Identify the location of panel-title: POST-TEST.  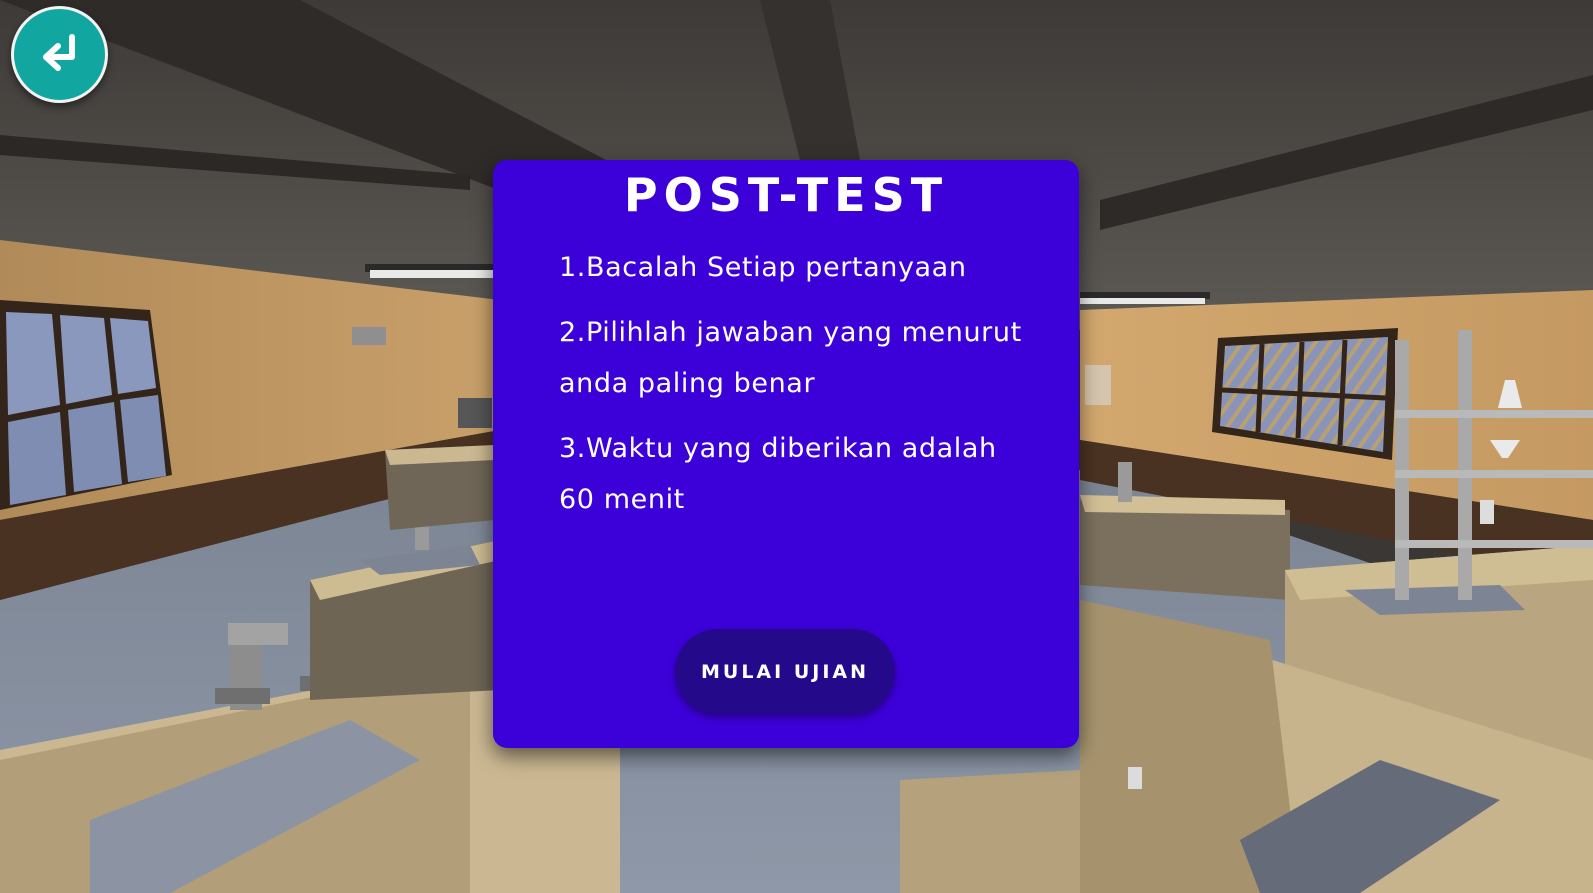
(786, 195).